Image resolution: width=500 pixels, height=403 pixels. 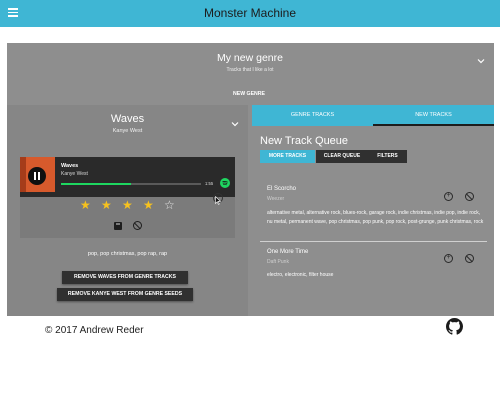 I want to click on active-tab-indicator, so click(x=433, y=125).